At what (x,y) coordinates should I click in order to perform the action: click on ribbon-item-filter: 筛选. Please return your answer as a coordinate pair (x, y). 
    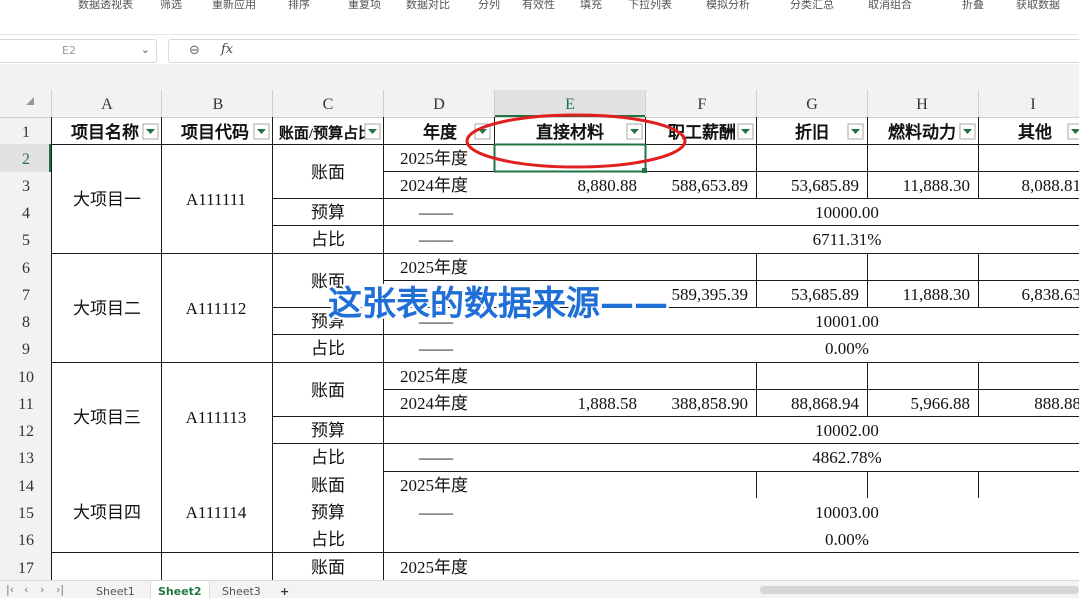
    Looking at the image, I should click on (171, 6).